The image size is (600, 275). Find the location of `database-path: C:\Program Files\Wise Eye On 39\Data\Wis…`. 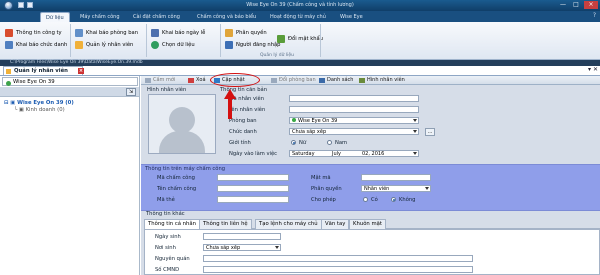

database-path: C:\Program Files\Wise Eye On 39\Data\Wis… is located at coordinates (300, 63).